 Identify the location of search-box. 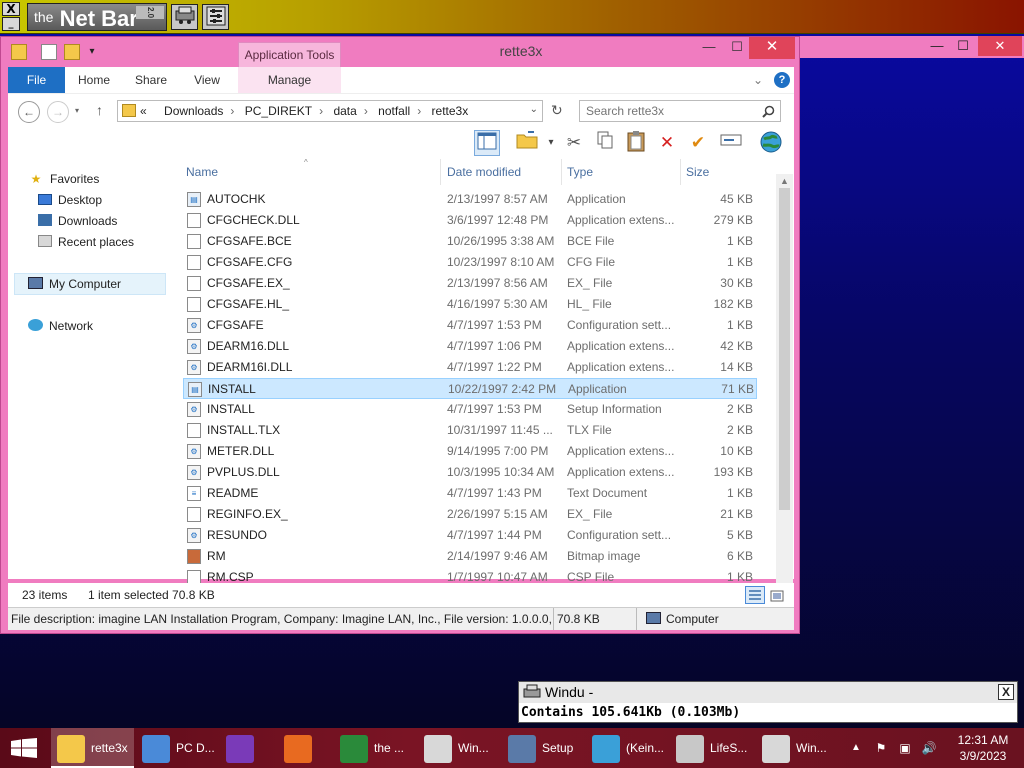
(680, 111).